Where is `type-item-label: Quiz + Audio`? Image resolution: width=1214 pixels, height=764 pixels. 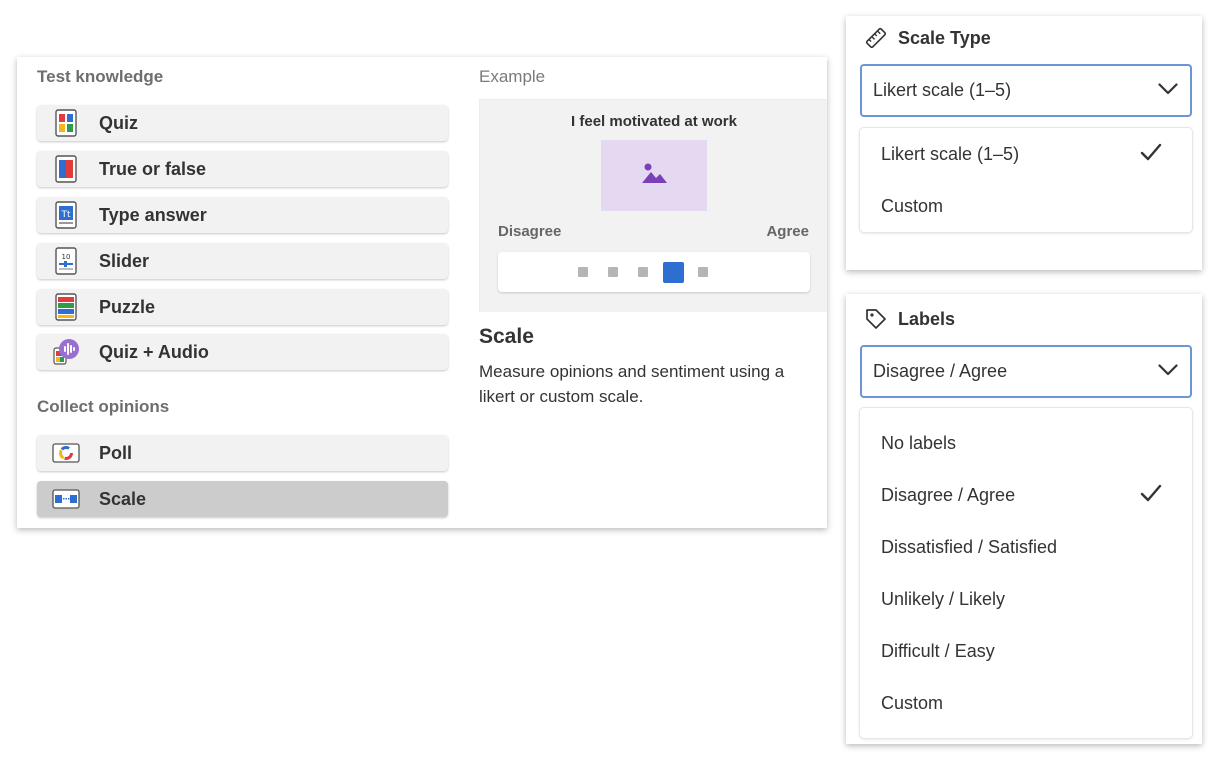 type-item-label: Quiz + Audio is located at coordinates (154, 351).